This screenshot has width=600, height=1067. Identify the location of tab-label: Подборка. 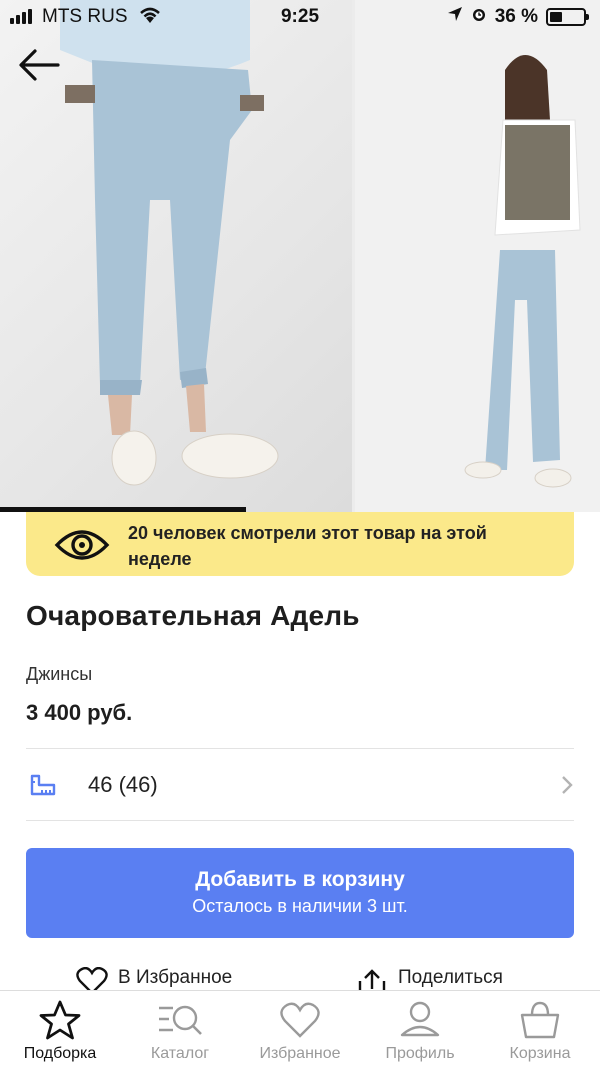
(60, 1053).